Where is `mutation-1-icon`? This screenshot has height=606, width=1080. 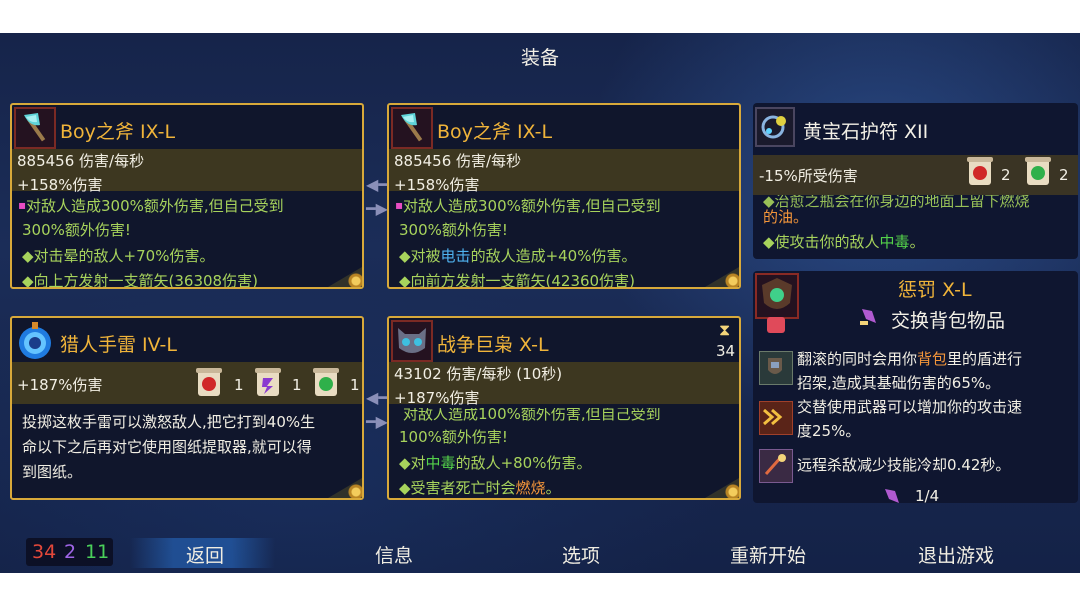 mutation-1-icon is located at coordinates (776, 368).